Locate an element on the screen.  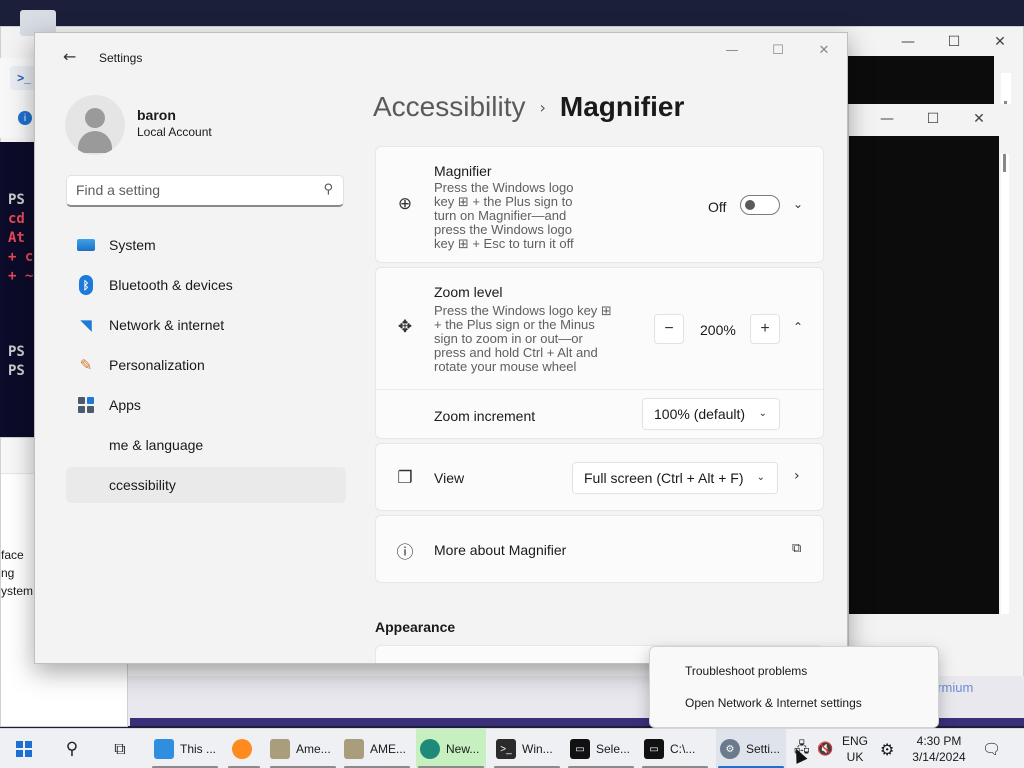
sidebar-item-label: Apps is located at coordinates (125, 405).